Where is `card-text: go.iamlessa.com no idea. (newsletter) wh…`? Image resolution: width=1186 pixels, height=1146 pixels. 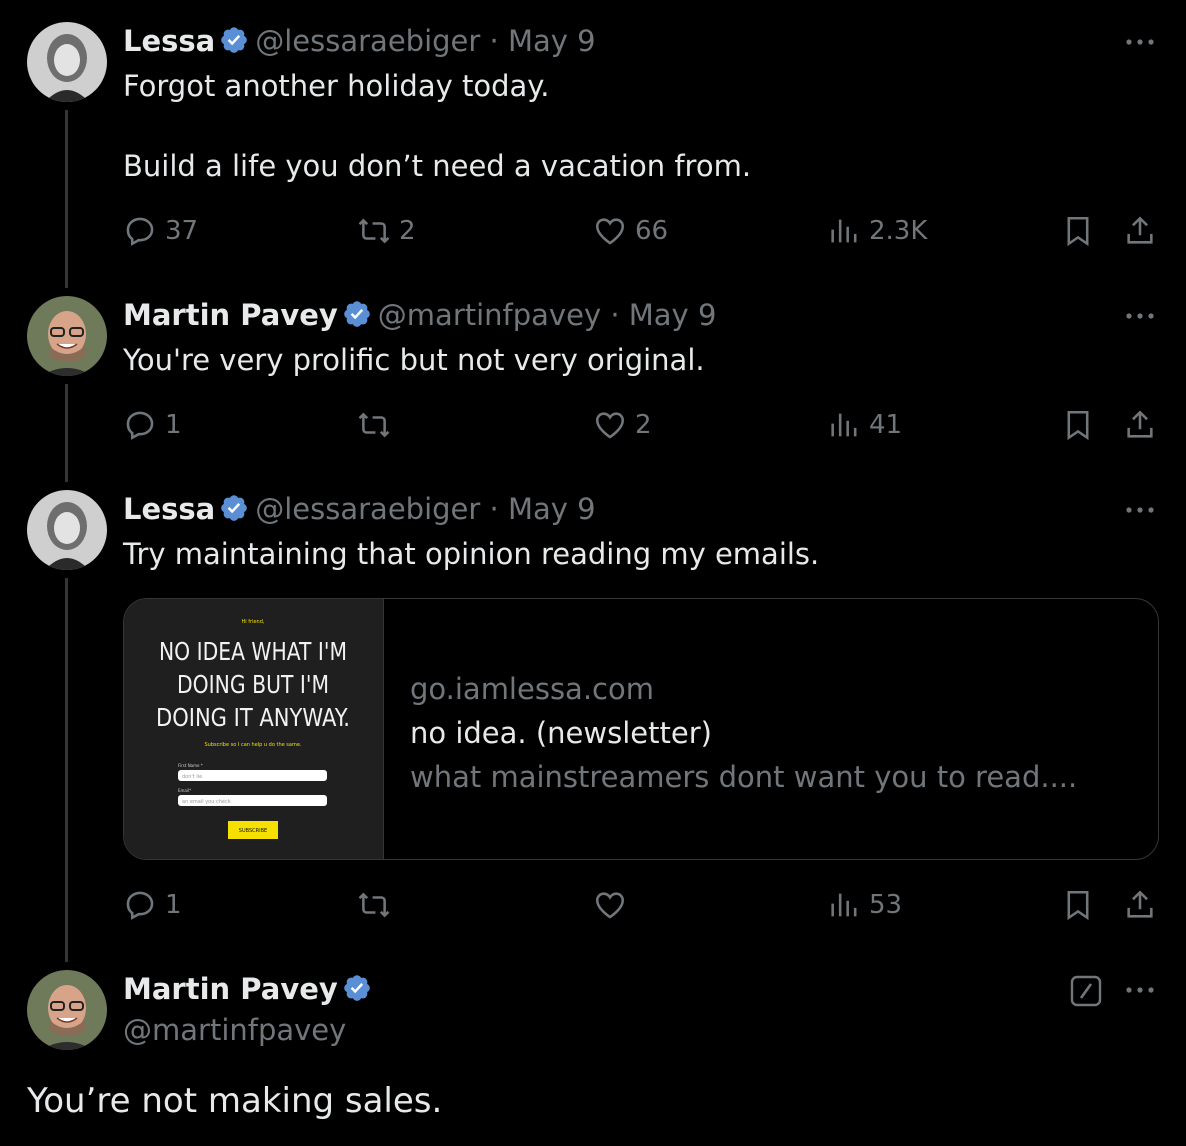 card-text: go.iamlessa.com no idea. (newsletter) wh… is located at coordinates (743, 733).